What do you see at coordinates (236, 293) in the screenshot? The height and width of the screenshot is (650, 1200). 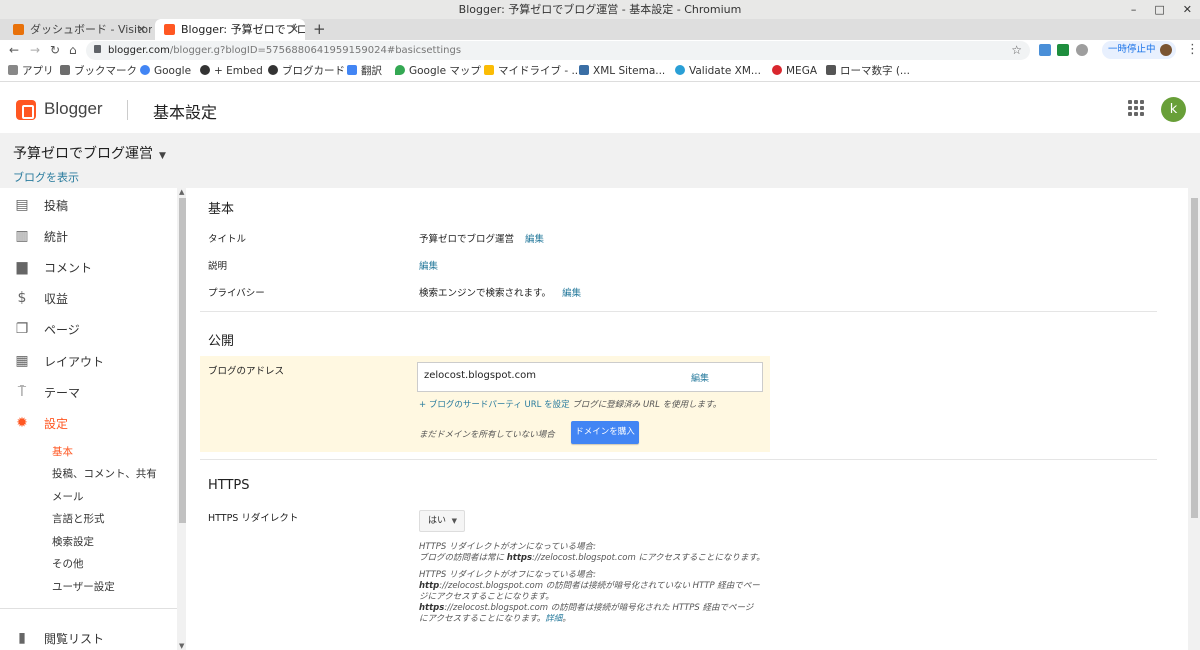 I see `privacy-label: プライバシー` at bounding box center [236, 293].